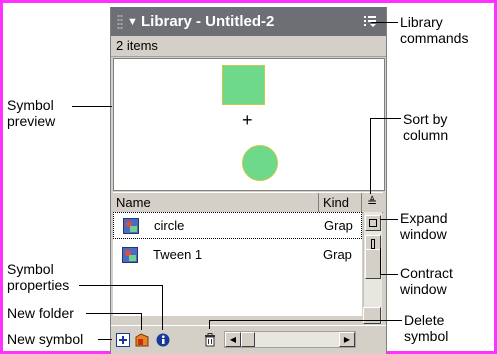  I want to click on list-item-name: circle, so click(169, 225).